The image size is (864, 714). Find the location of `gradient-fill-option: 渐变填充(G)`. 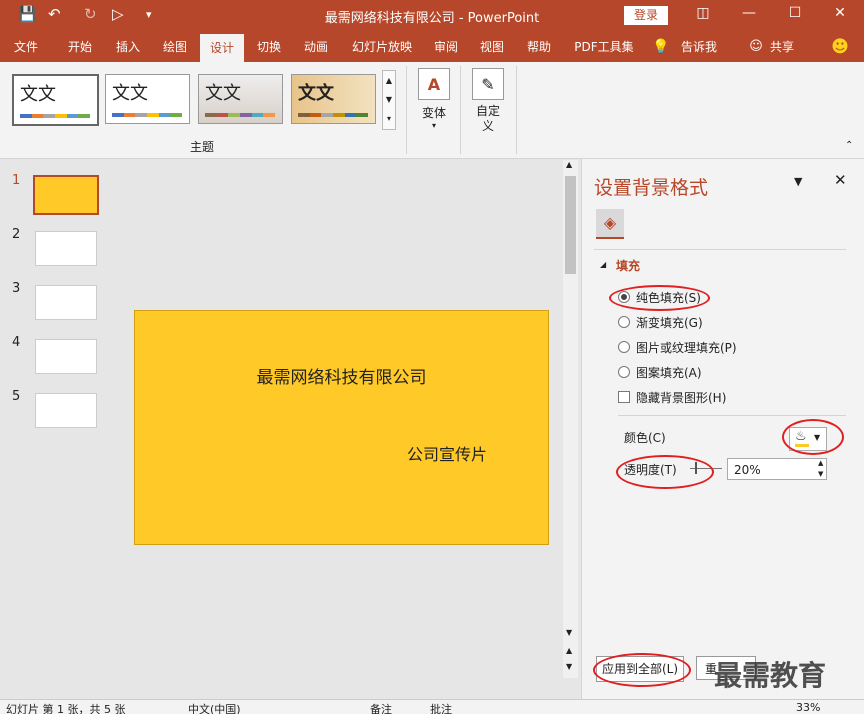

gradient-fill-option: 渐变填充(G) is located at coordinates (660, 322).